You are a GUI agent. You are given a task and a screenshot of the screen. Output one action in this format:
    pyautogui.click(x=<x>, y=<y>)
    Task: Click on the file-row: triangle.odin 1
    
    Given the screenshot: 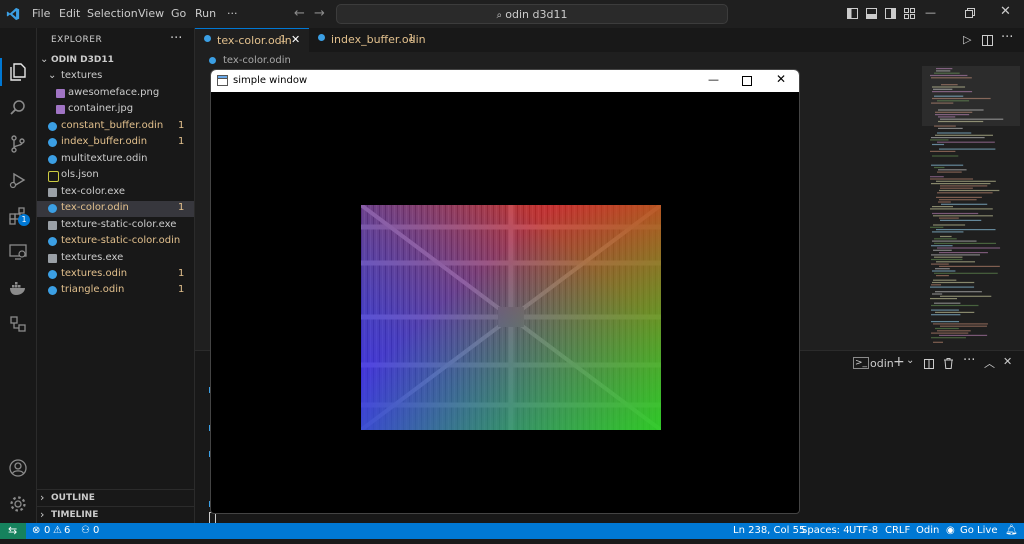 What is the action you would take?
    pyautogui.click(x=115, y=291)
    